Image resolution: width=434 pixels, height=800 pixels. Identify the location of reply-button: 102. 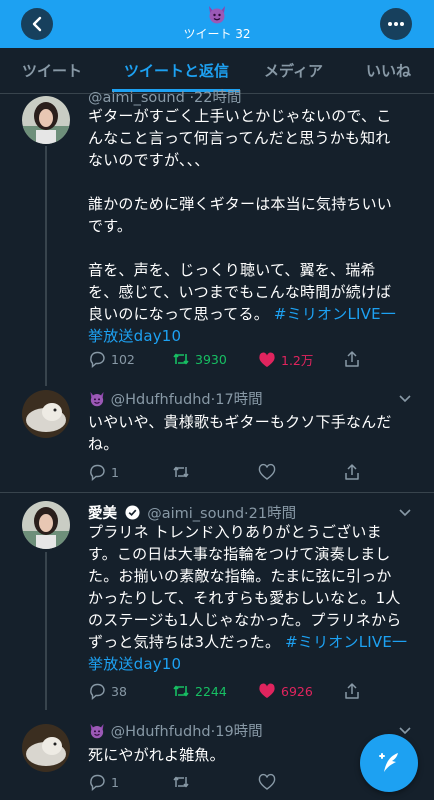
(111, 359).